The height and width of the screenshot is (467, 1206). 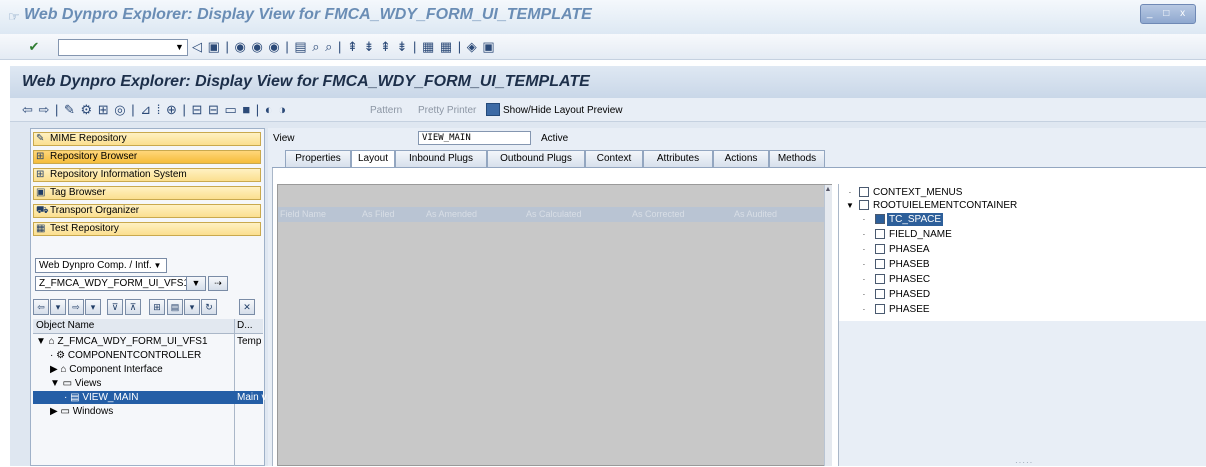 I want to click on layout-preview-icon, so click(x=493, y=109).